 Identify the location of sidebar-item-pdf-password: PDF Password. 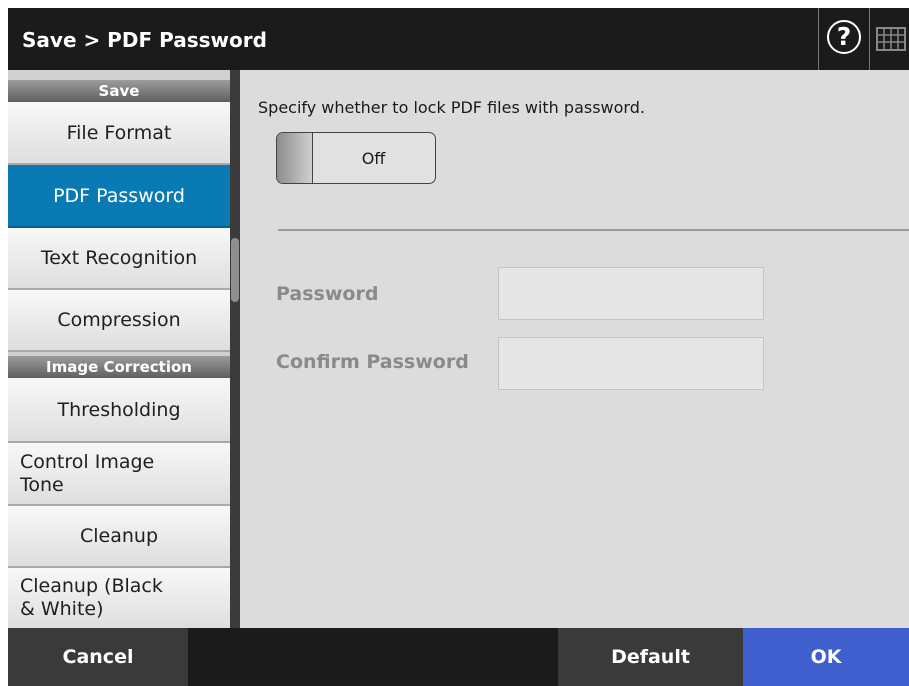
(119, 196).